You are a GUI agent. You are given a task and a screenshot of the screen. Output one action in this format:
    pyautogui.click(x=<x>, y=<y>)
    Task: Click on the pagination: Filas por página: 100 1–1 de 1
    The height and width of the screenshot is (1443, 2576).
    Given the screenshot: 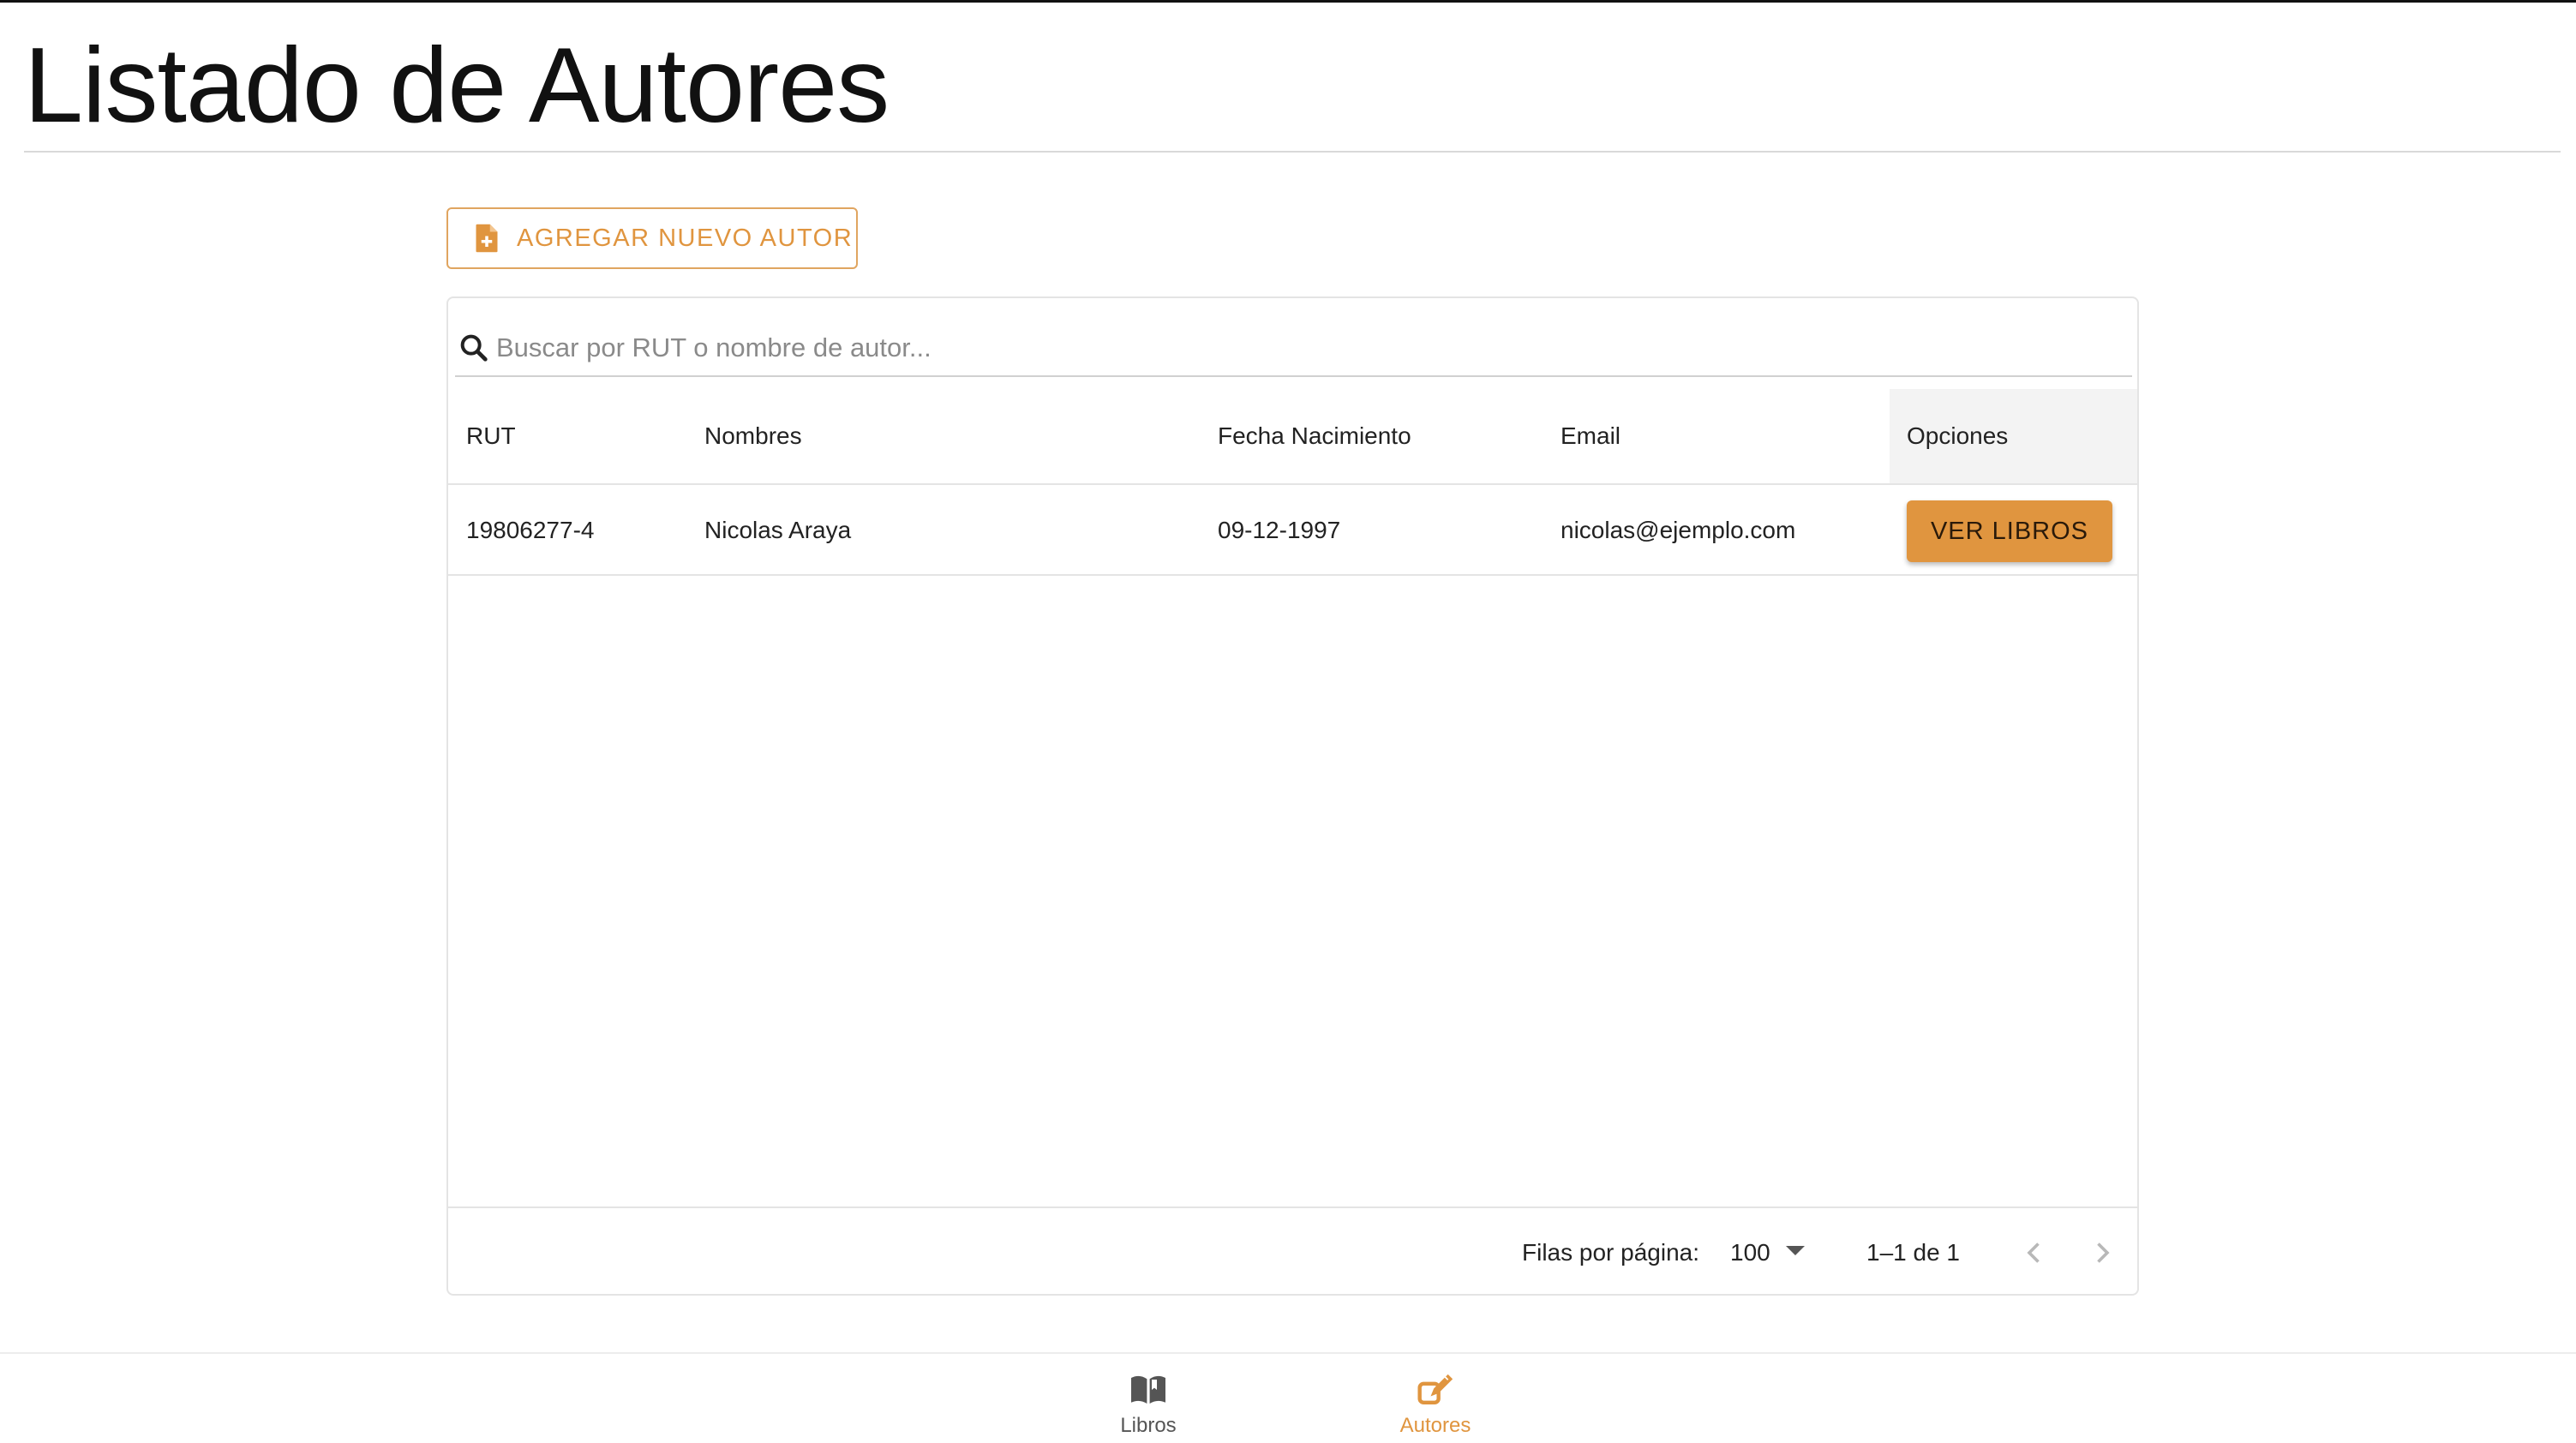 What is the action you would take?
    pyautogui.click(x=1292, y=1250)
    